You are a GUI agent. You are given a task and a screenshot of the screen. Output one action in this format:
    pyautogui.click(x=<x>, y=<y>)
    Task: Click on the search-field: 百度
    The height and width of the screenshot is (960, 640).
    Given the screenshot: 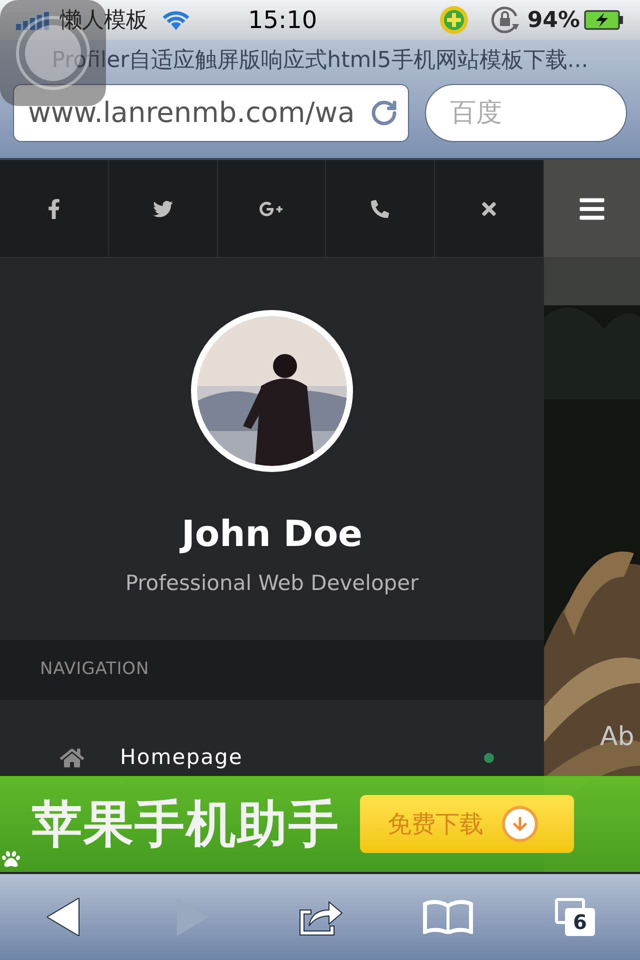 What is the action you would take?
    pyautogui.click(x=526, y=113)
    